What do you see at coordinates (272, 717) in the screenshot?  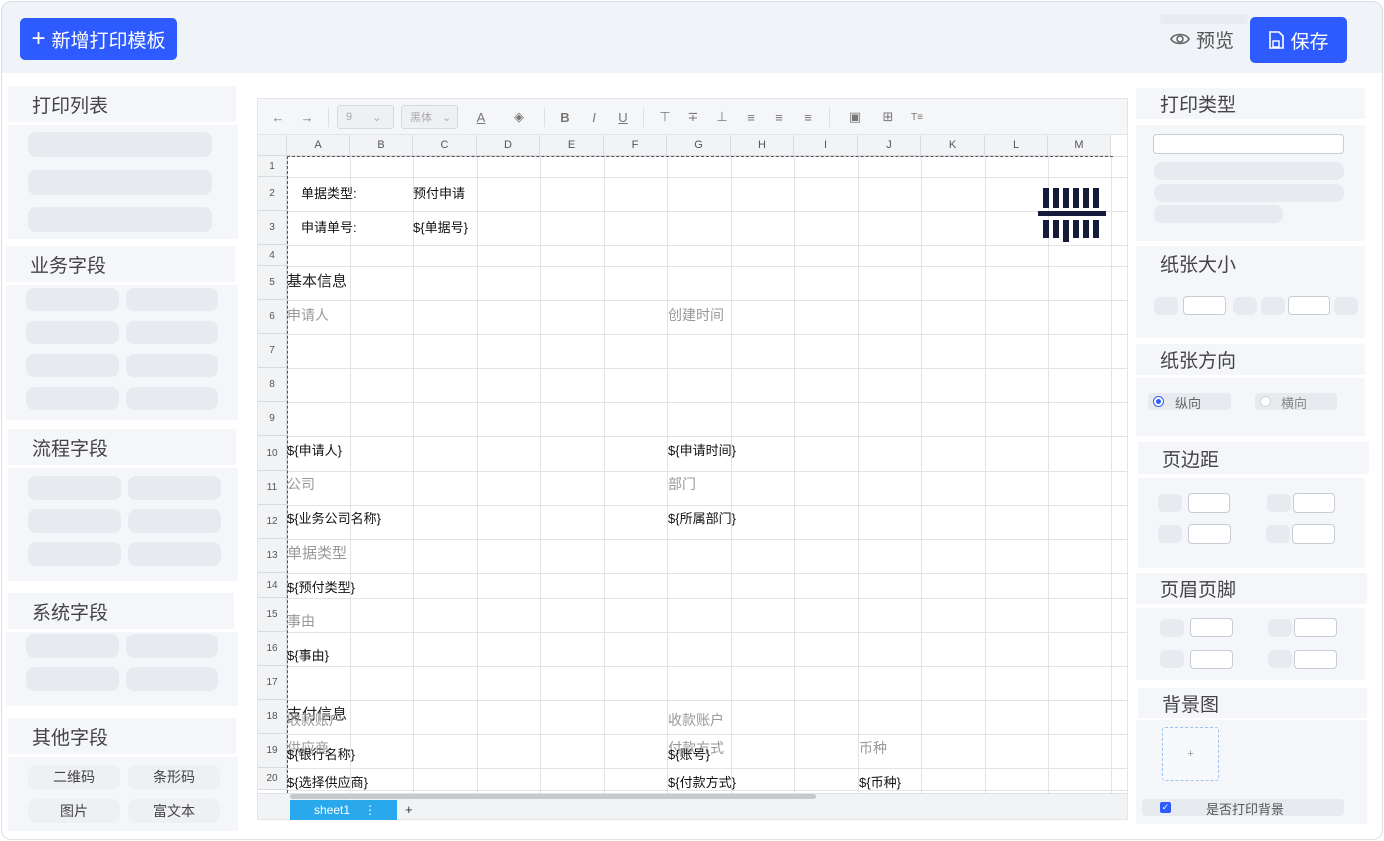 I see `row-header: 18` at bounding box center [272, 717].